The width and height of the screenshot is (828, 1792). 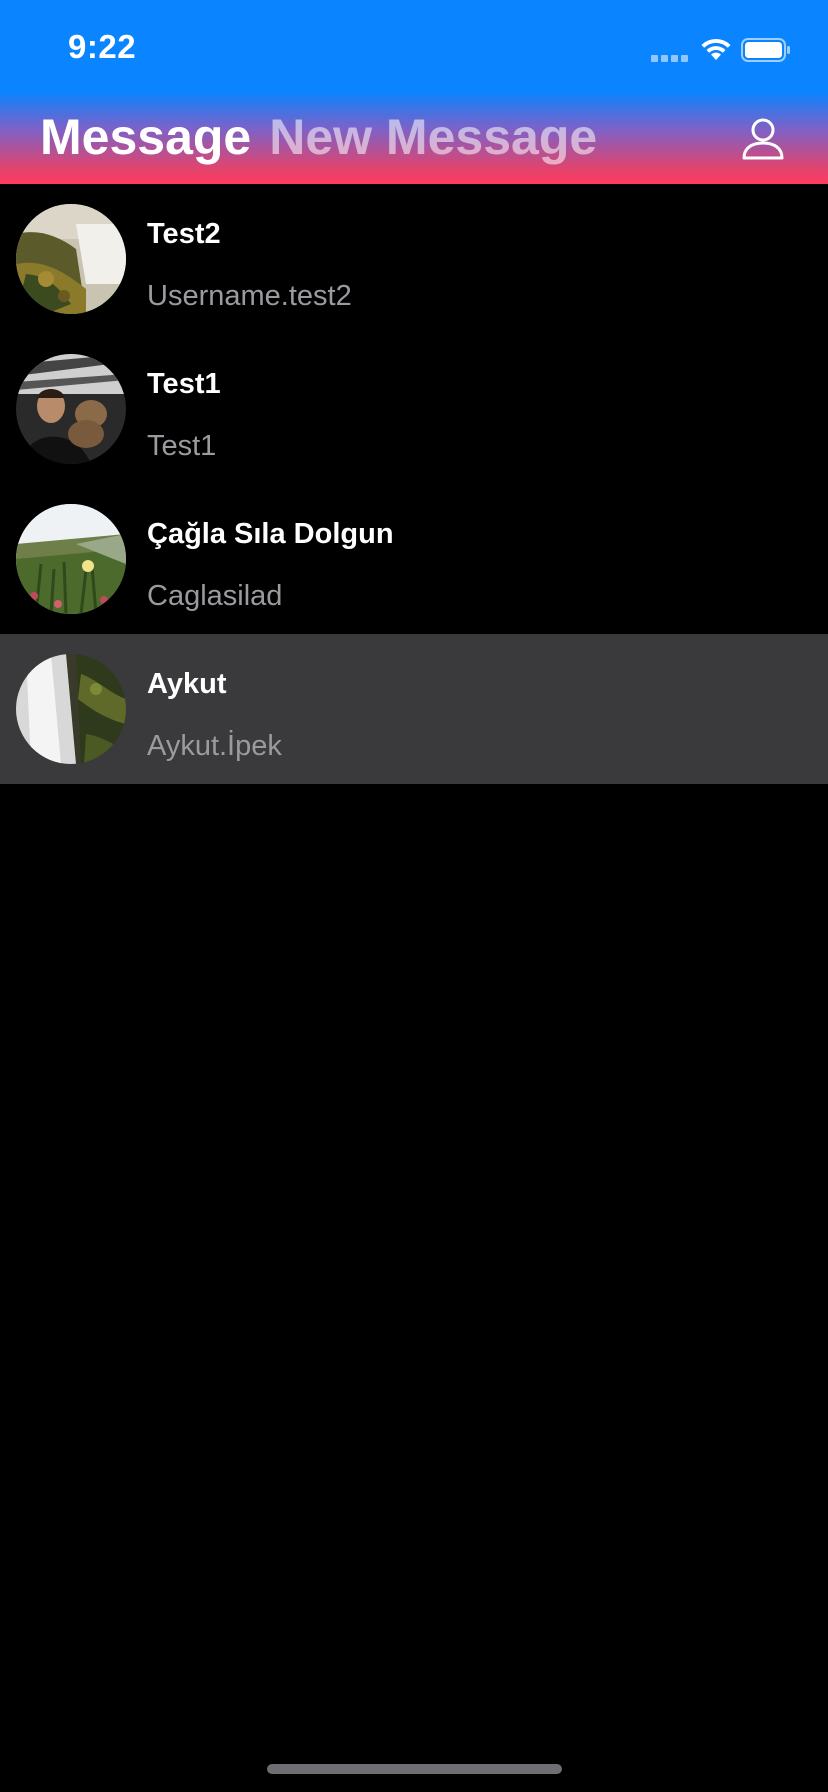 I want to click on contact-row: Test1 Test1, so click(x=414, y=409).